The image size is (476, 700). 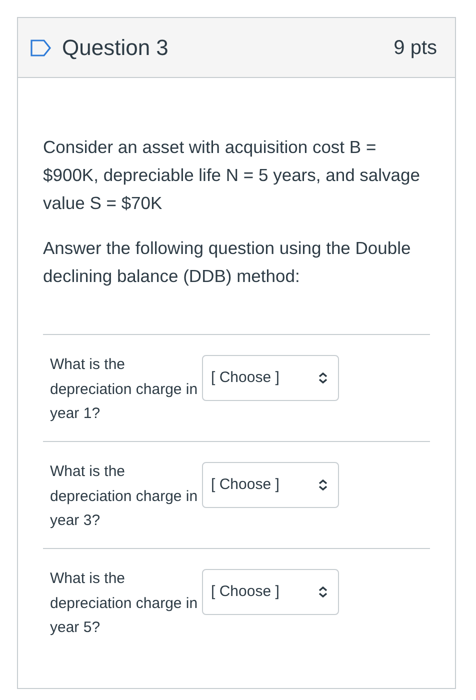 What do you see at coordinates (41, 47) in the screenshot?
I see `flag-icon` at bounding box center [41, 47].